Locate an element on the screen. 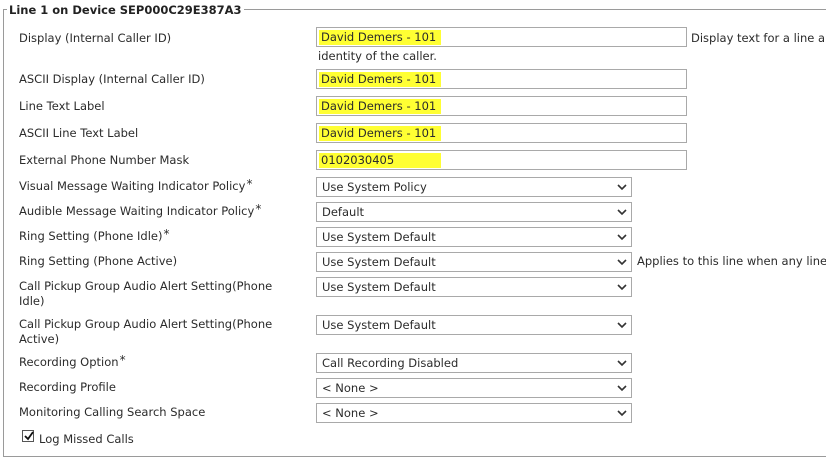  external-mask-label: External Phone Number Mask is located at coordinates (104, 160).